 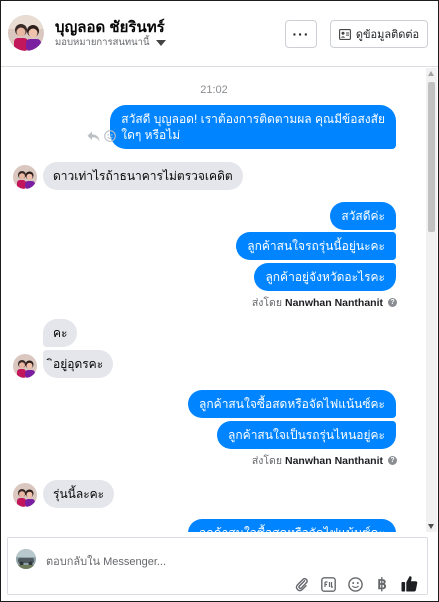 I want to click on assign-conversation-dropdown: มอบหมายการสนทนานี้, so click(x=110, y=42).